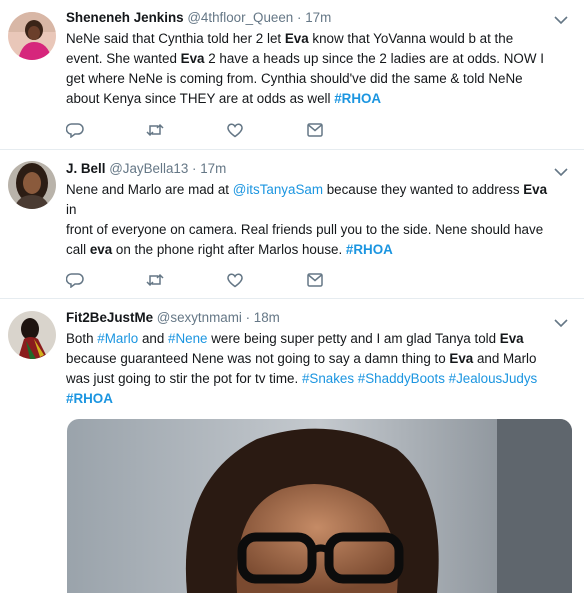  Describe the element at coordinates (278, 189) in the screenshot. I see `mention-link: @itsTanyaSam` at that location.